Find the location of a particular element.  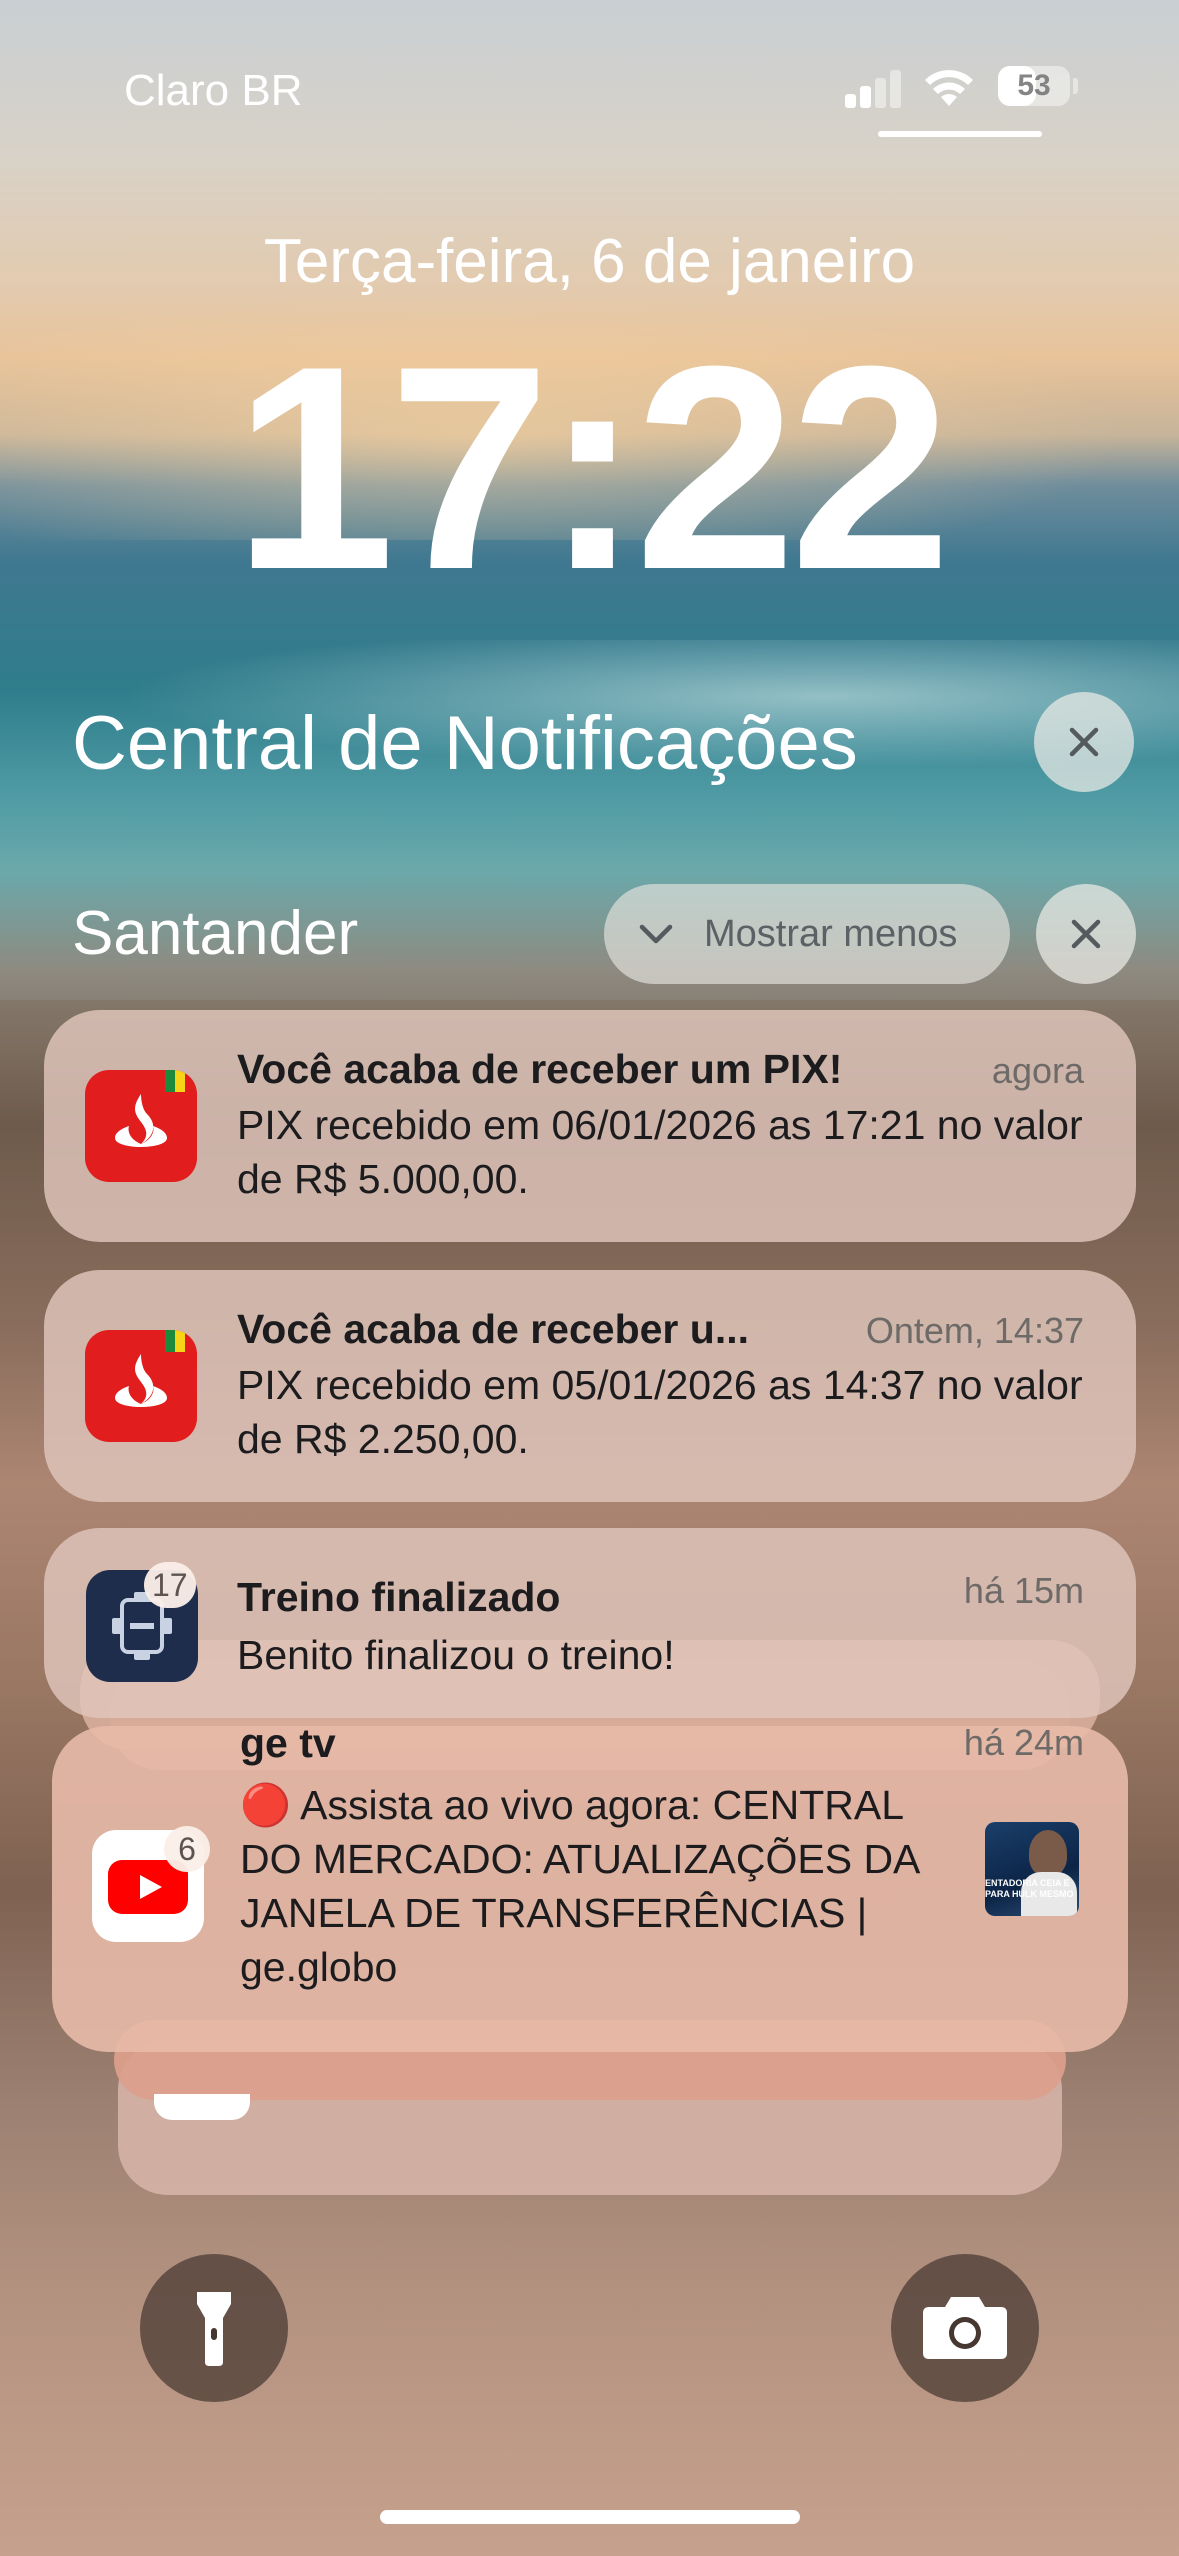

lock-screen-time: 17:22 is located at coordinates (592, 468).